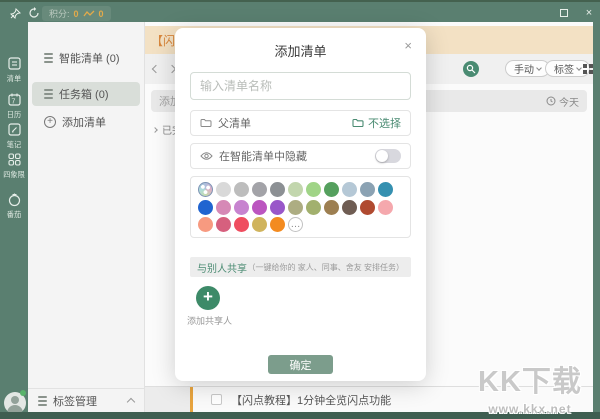  Describe the element at coordinates (311, 400) in the screenshot. I see `task-title: 【闪点教程】1分钟全览闪点功能` at that location.